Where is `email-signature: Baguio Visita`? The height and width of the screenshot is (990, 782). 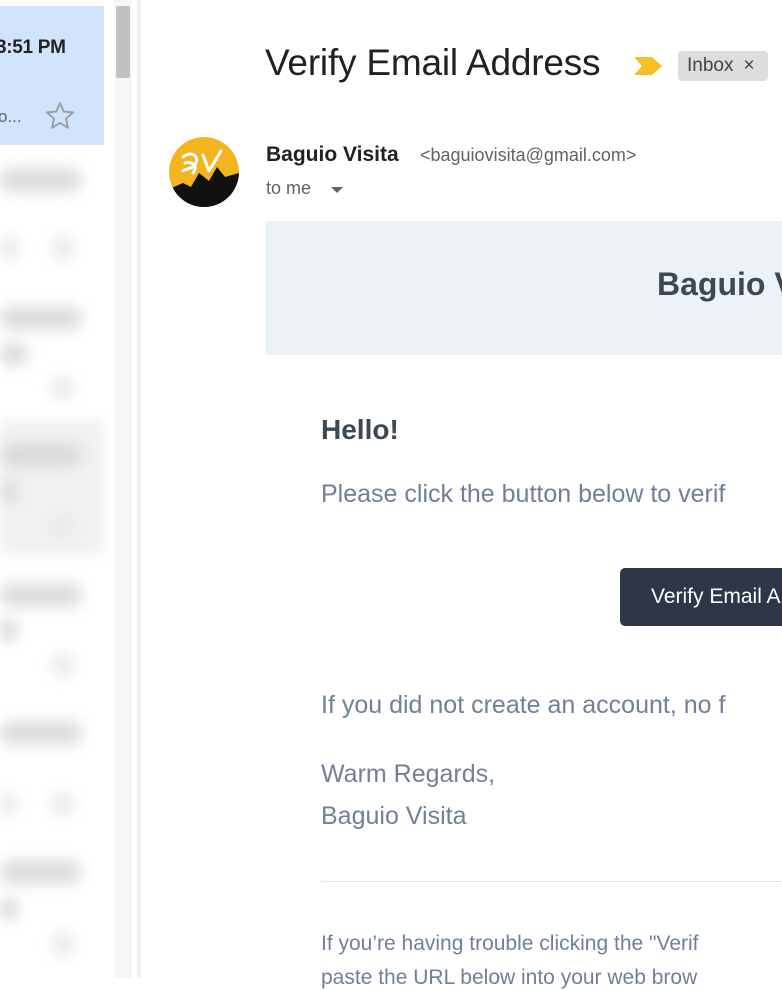
email-signature: Baguio Visita is located at coordinates (394, 816).